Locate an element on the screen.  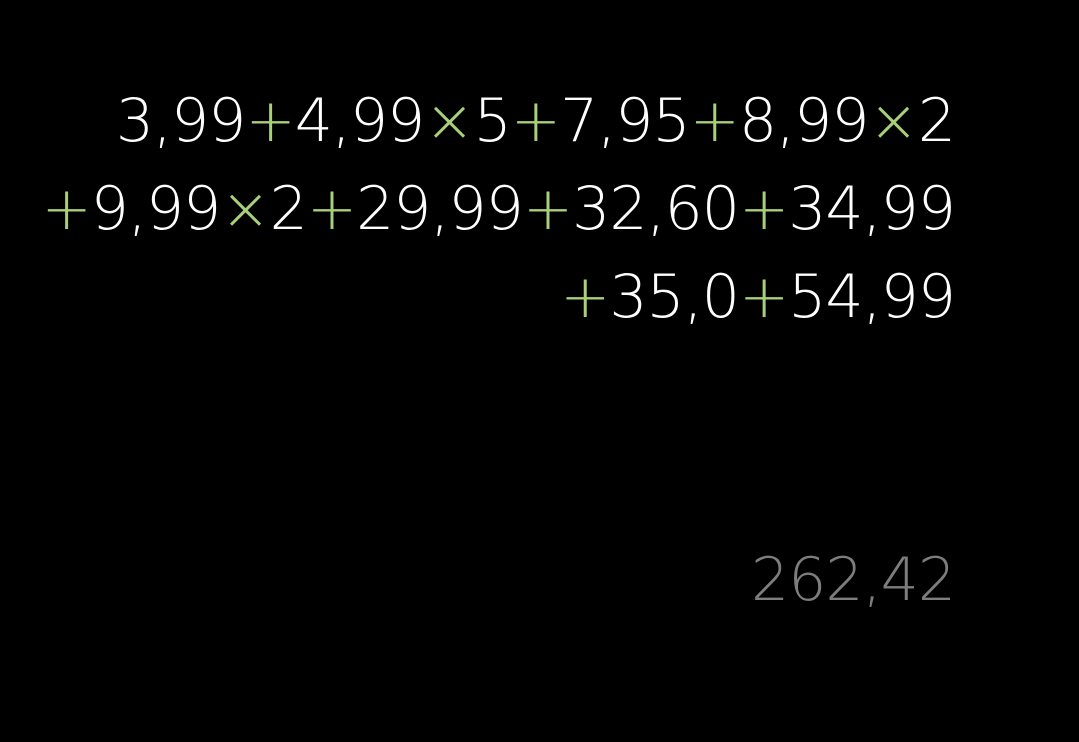
operand-token: 3,99 is located at coordinates (181, 121).